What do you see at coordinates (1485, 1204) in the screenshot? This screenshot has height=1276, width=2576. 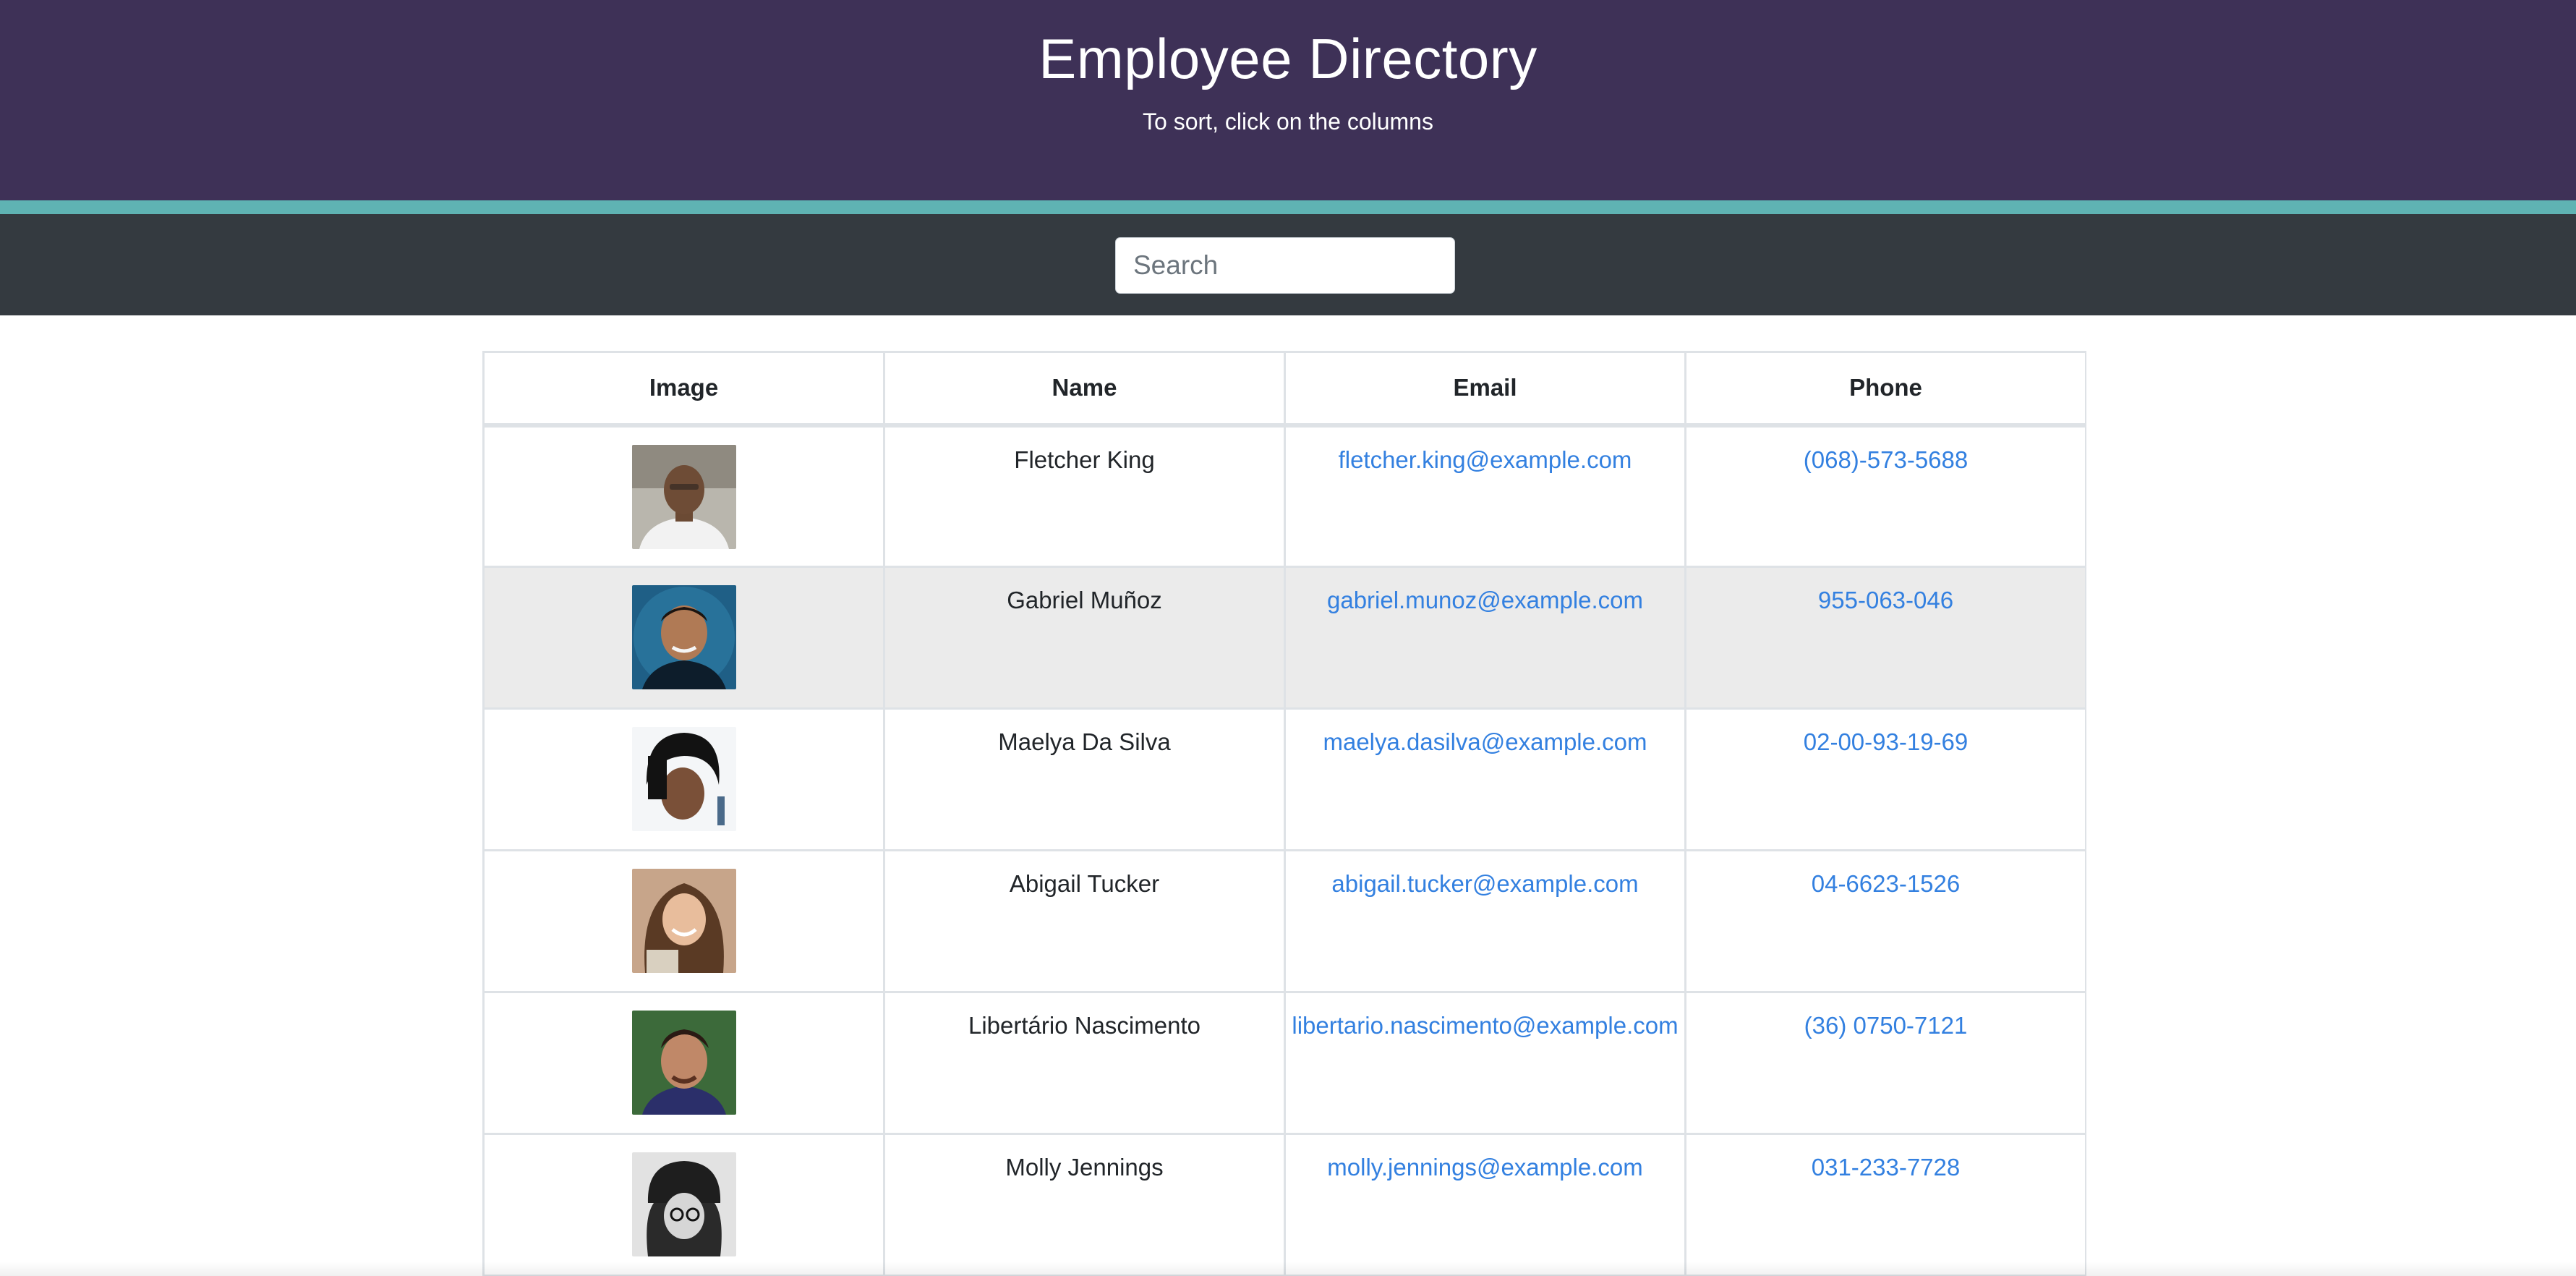 I see `email-link: molly.jennings@example.com` at bounding box center [1485, 1204].